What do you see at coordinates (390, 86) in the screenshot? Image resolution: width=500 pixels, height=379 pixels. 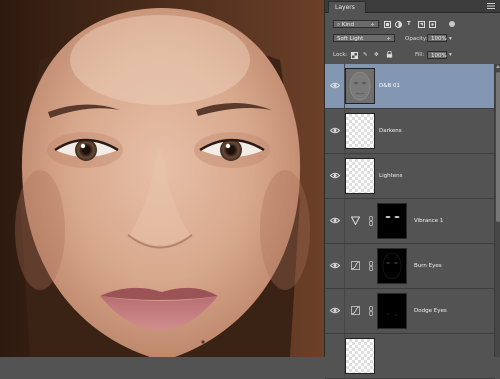 I see `layer-name: D&B 01` at bounding box center [390, 86].